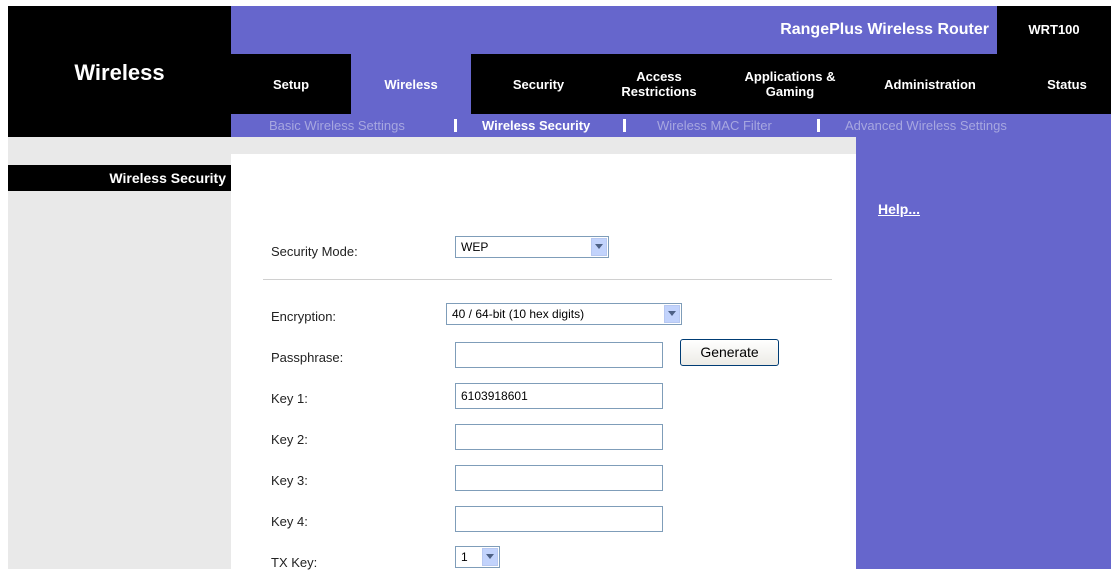 The image size is (1111, 570). Describe the element at coordinates (547, 279) in the screenshot. I see `divider` at that location.